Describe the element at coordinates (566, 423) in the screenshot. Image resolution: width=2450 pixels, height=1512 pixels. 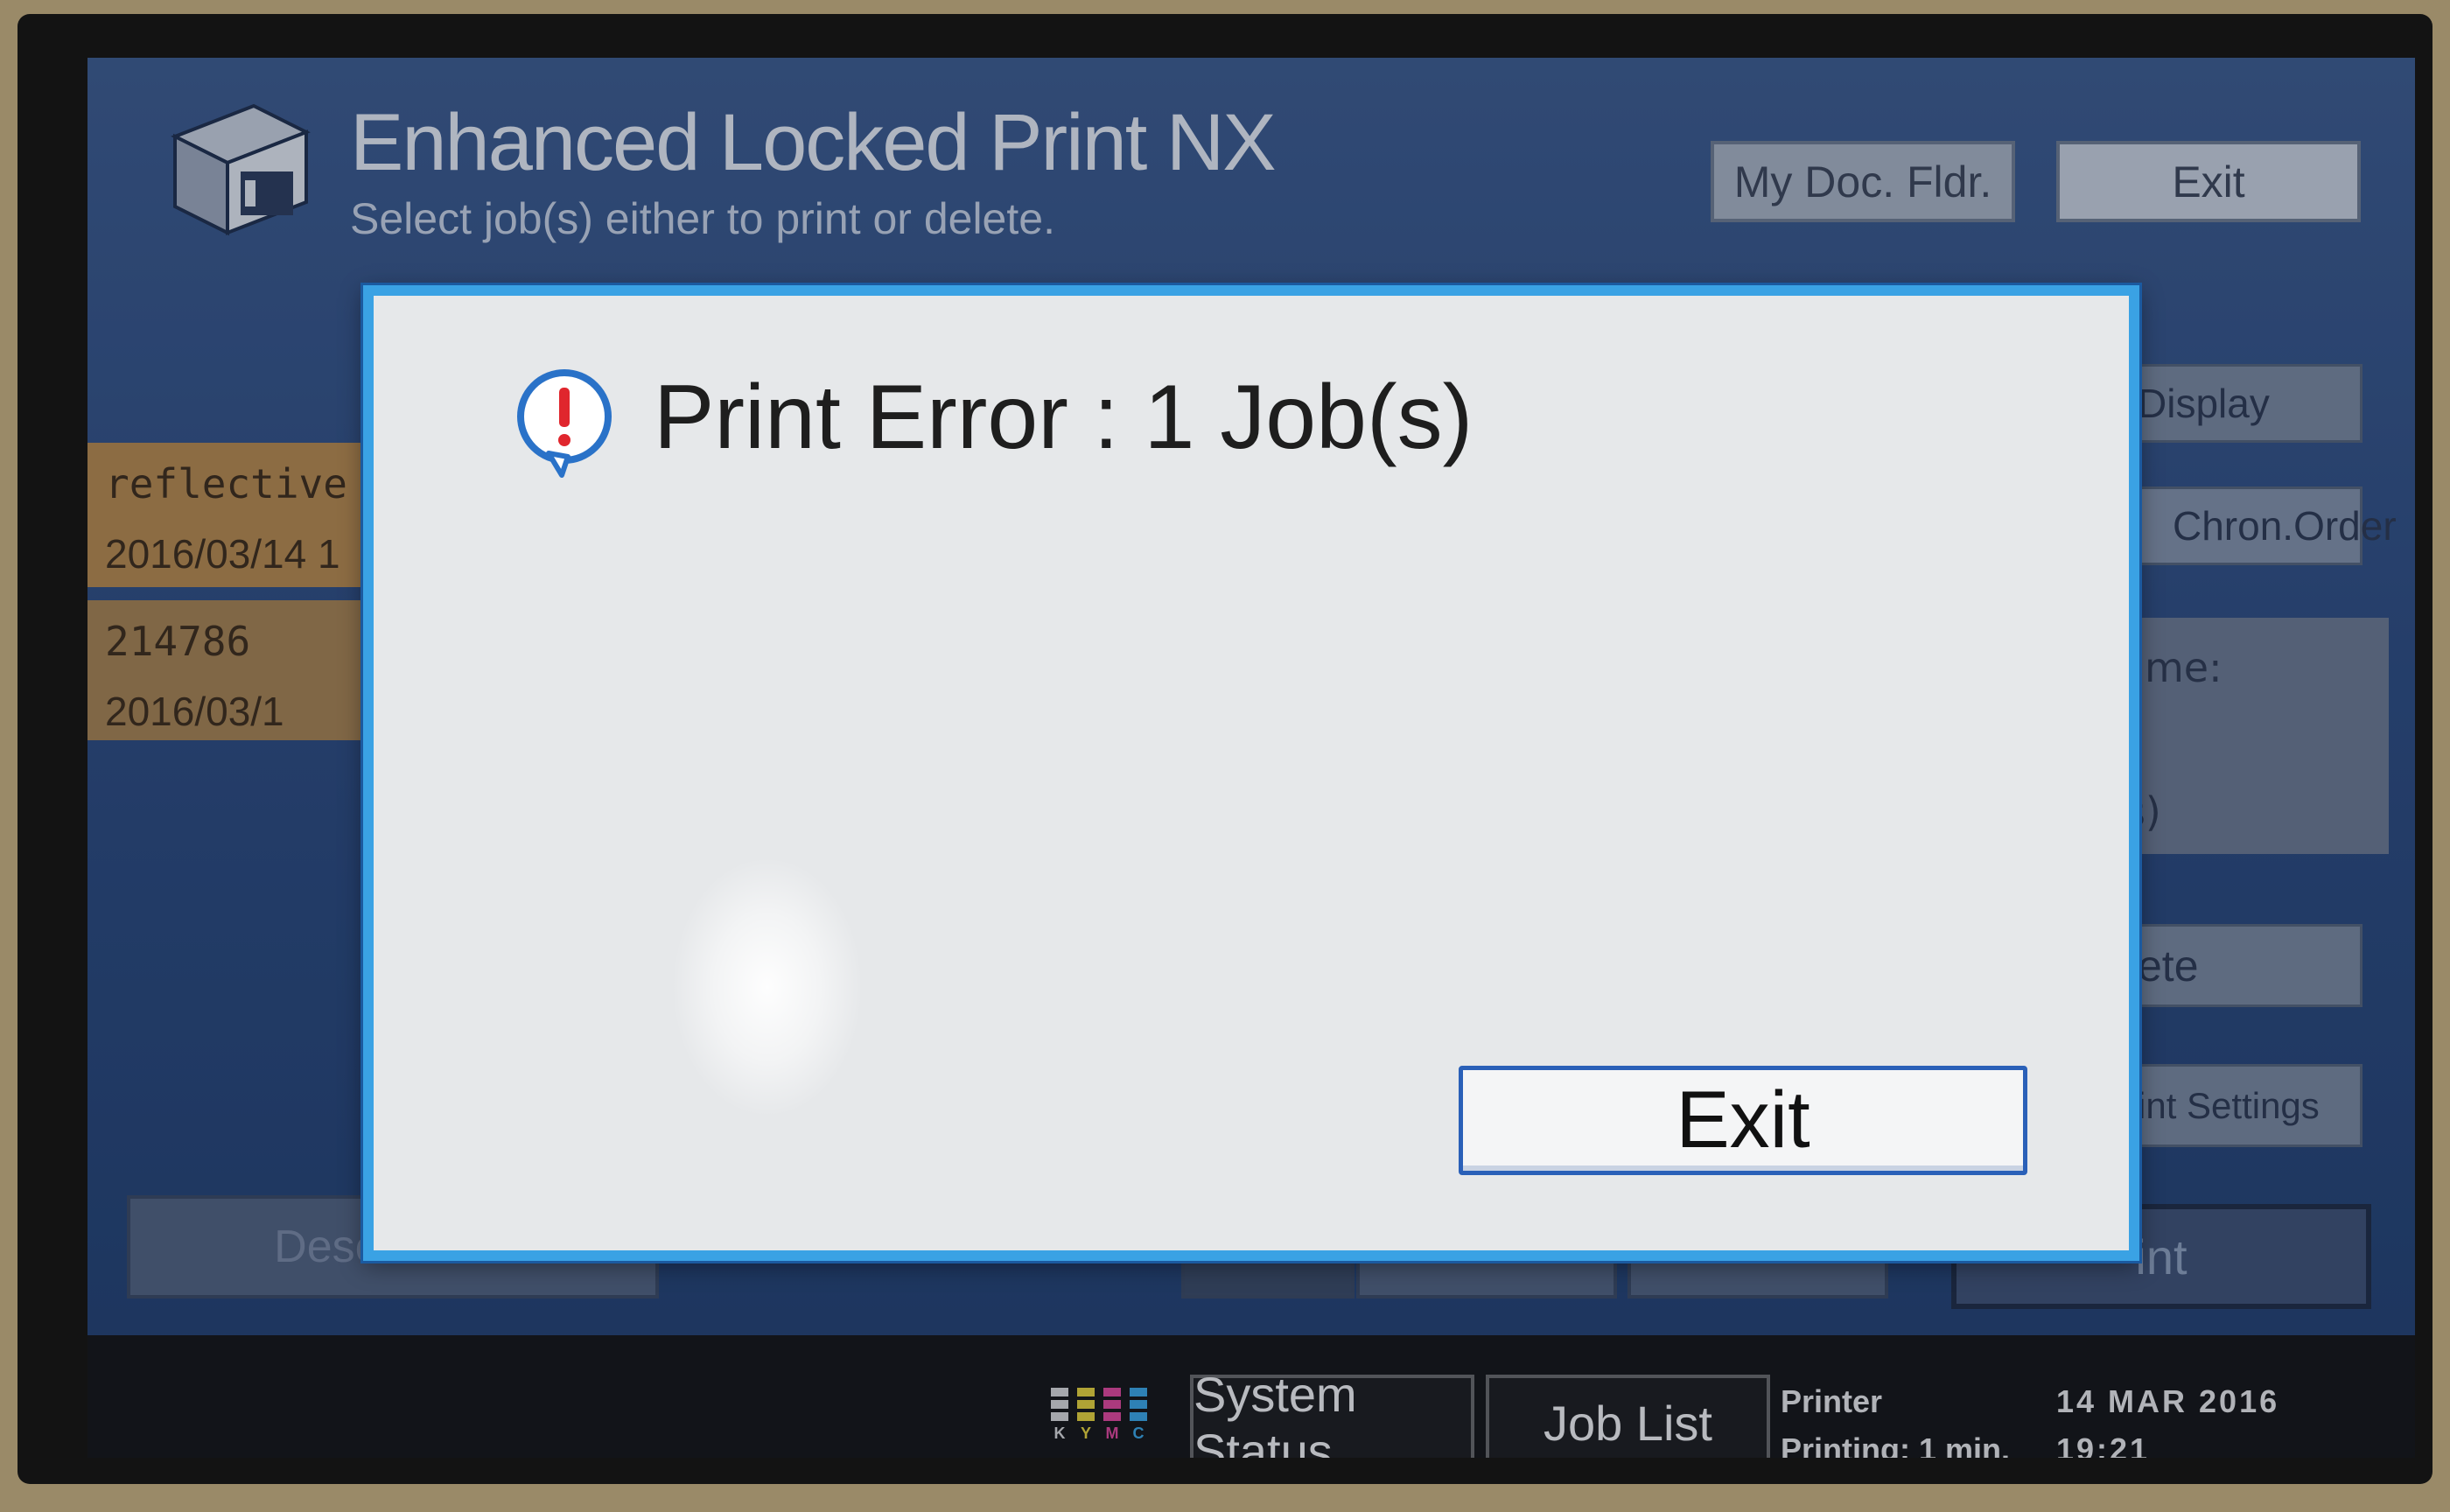
I see `alert-icon` at that location.